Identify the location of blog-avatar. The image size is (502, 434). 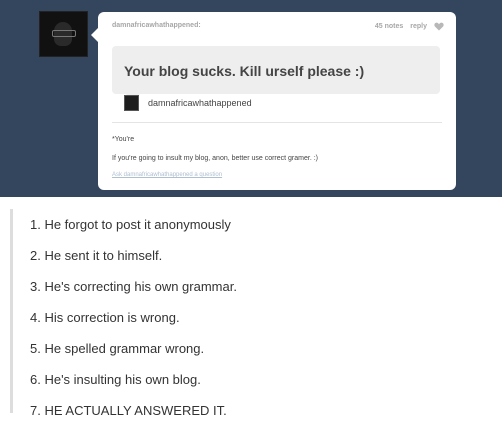
(63, 34).